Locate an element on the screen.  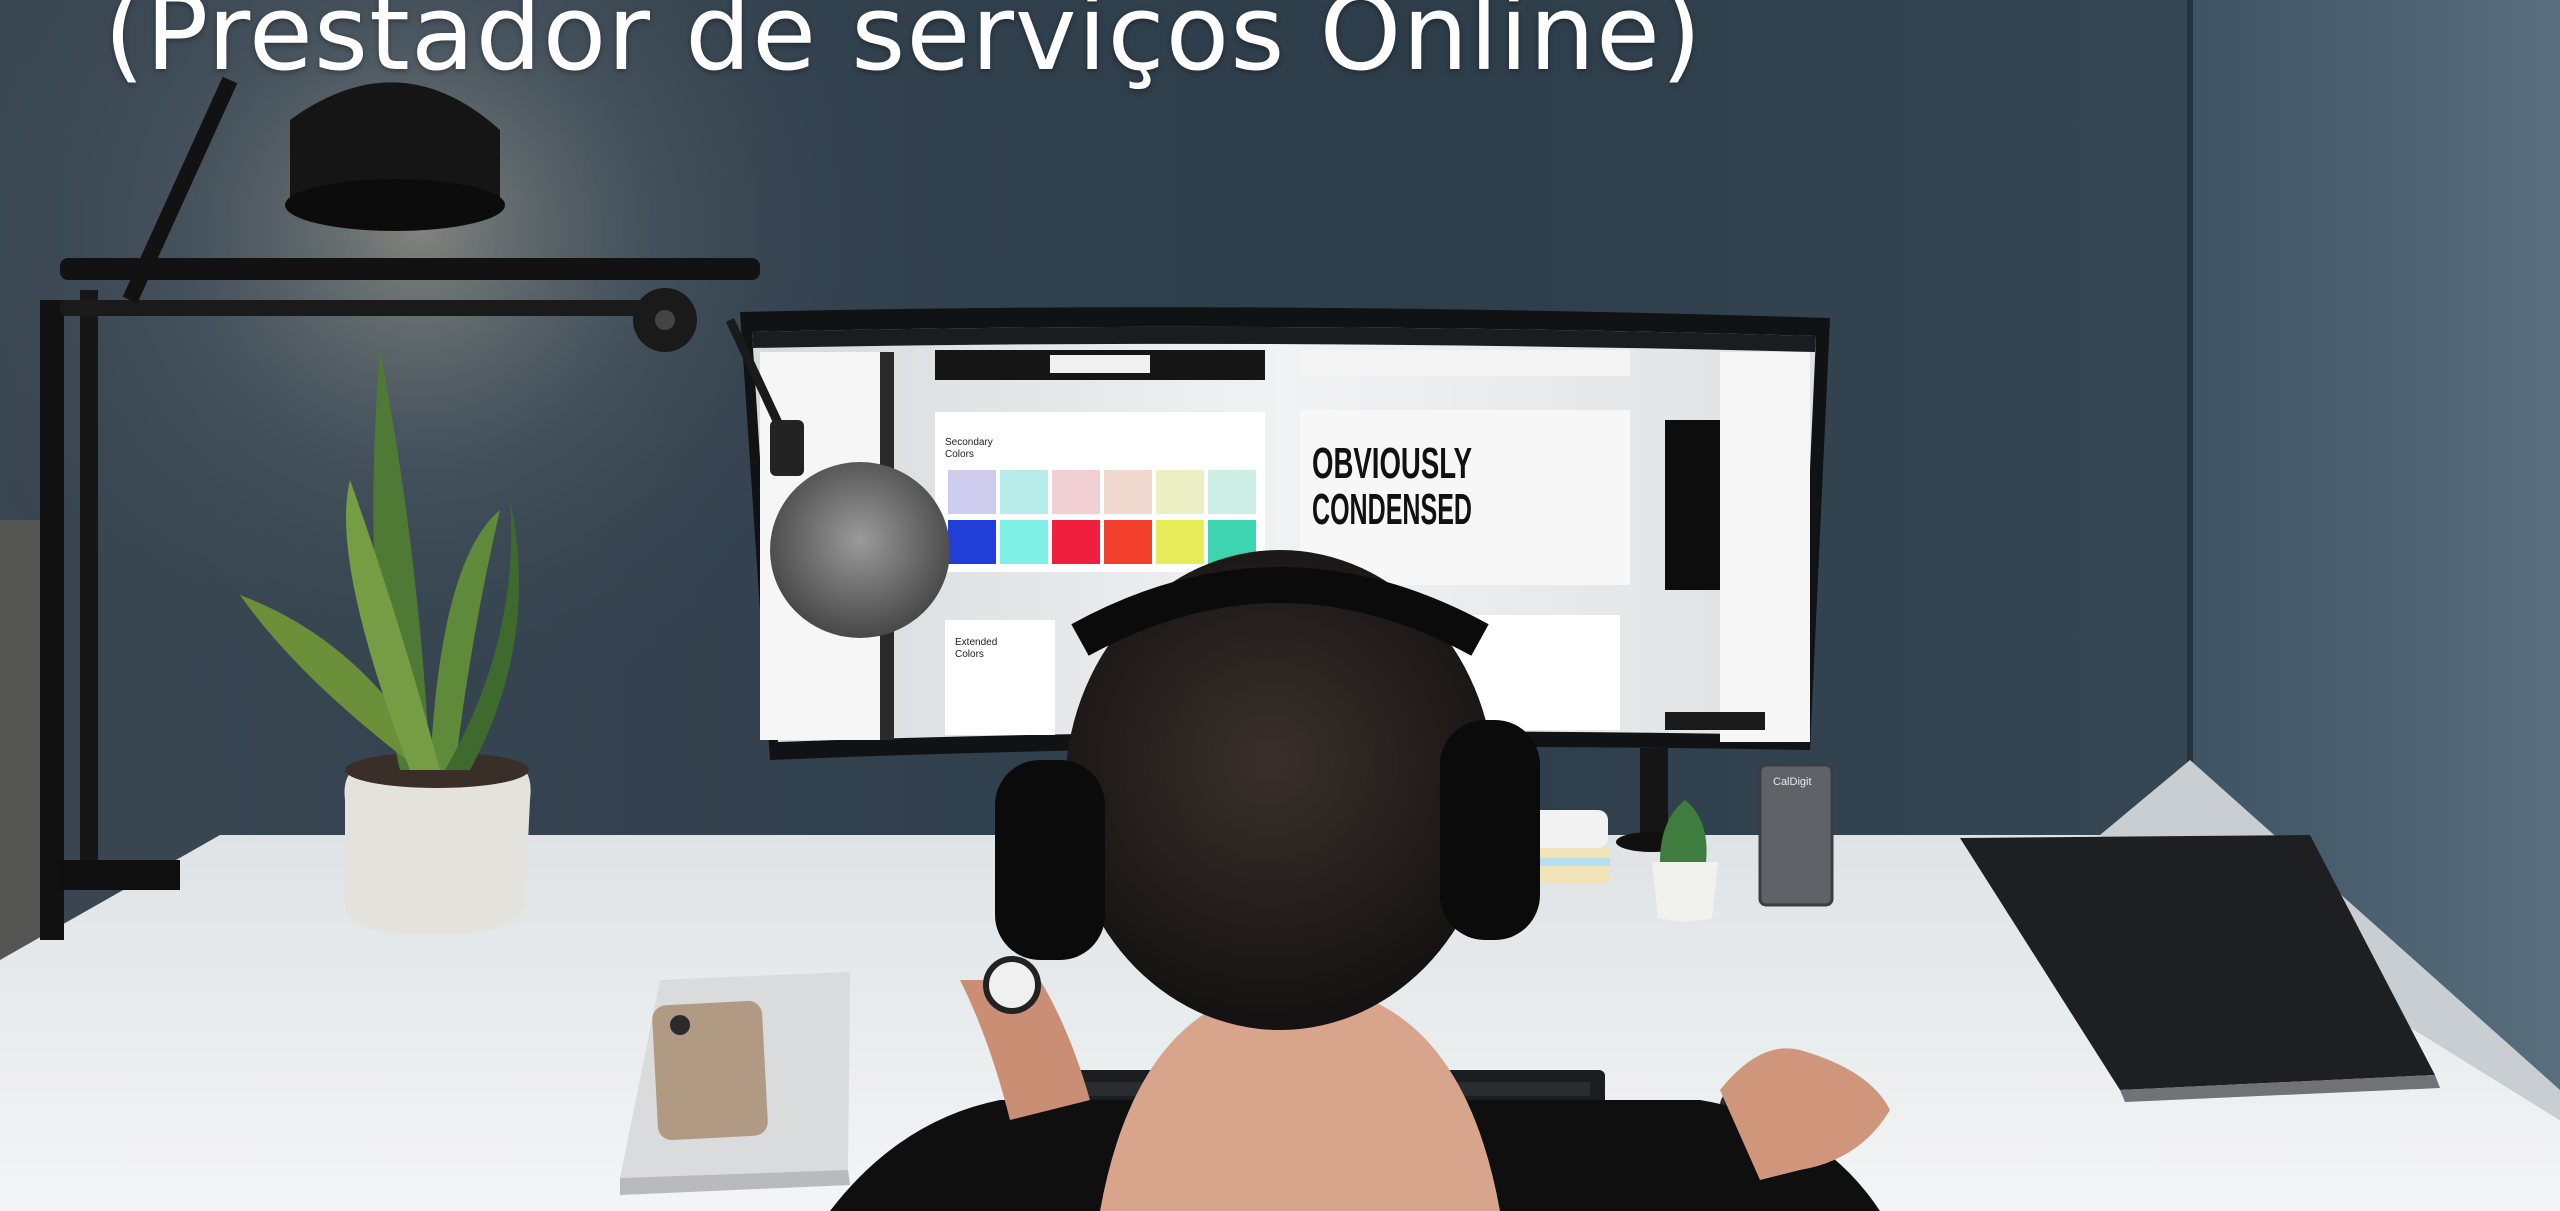
secondary-colors-label-1: Secondary is located at coordinates (969, 442).